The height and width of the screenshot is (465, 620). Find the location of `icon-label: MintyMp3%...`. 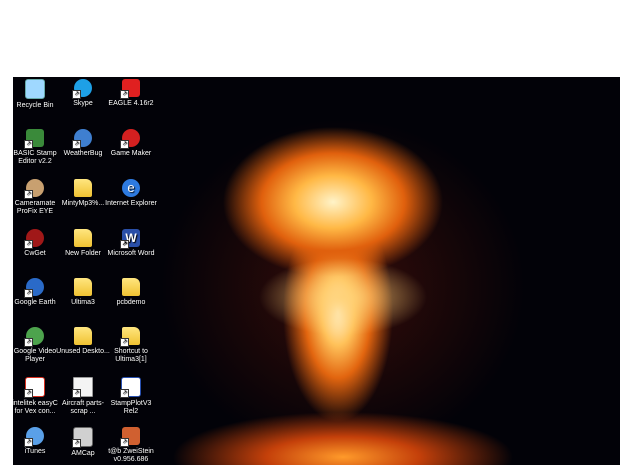

icon-label: MintyMp3%... is located at coordinates (83, 203).